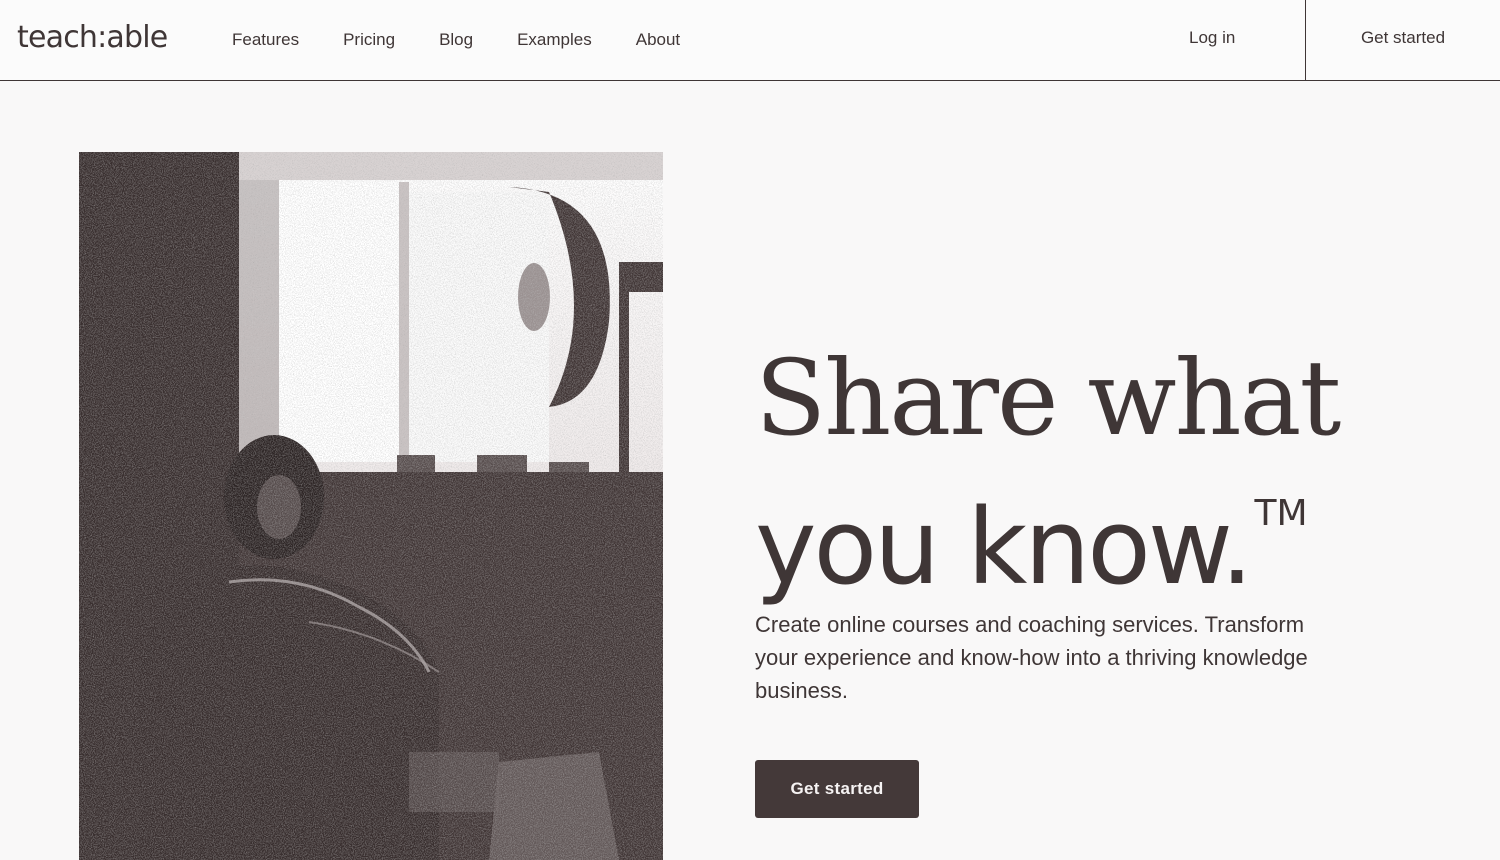 This screenshot has width=1500, height=860. Describe the element at coordinates (1403, 40) in the screenshot. I see `header-get-started-button: Get started` at that location.